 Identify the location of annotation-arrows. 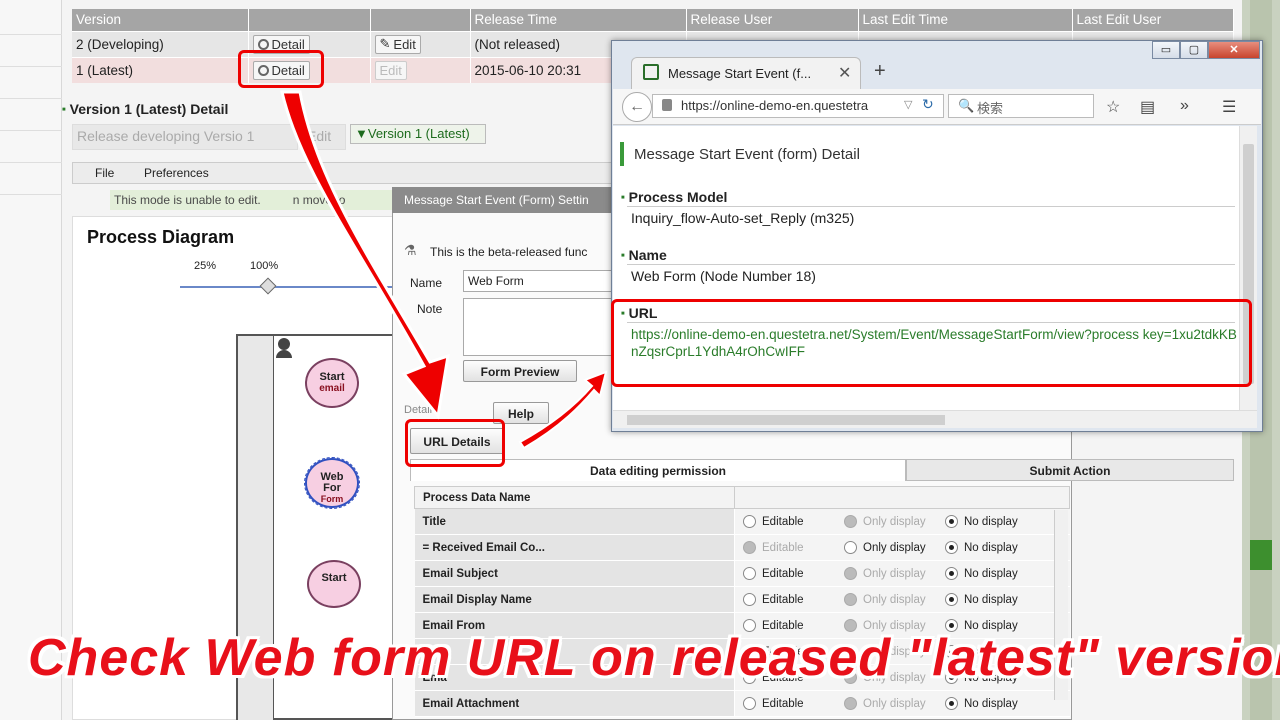
(444, 270).